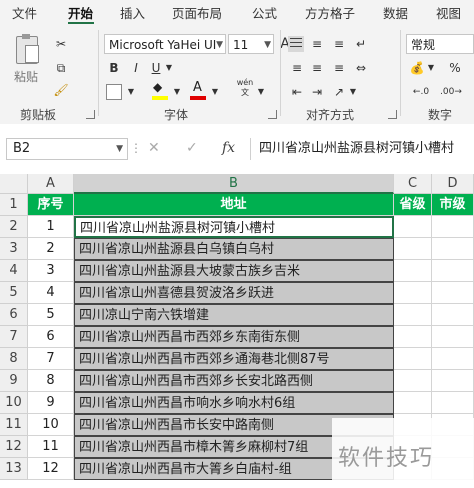 The image size is (474, 488). Describe the element at coordinates (51, 469) in the screenshot. I see `cell-no: 12` at that location.